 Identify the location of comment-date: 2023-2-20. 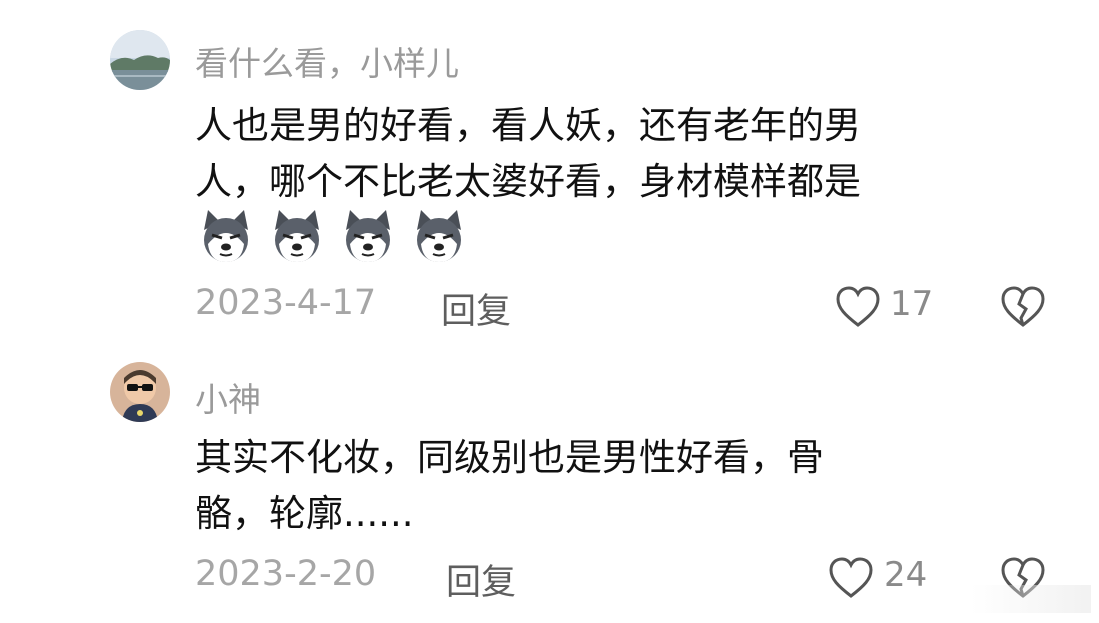
(286, 574).